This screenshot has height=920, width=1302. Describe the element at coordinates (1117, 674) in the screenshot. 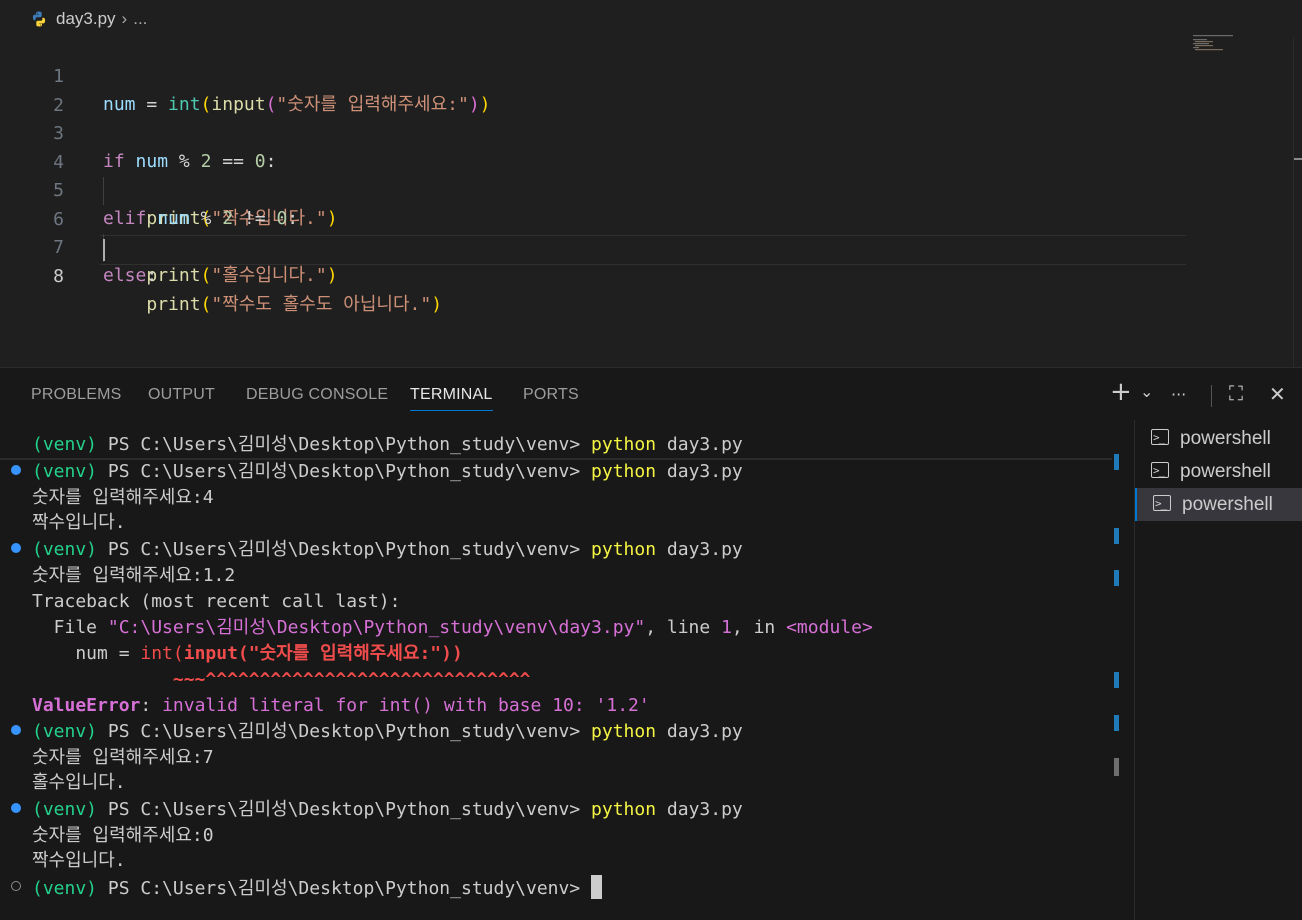

I see `terminal-scrollbar` at that location.